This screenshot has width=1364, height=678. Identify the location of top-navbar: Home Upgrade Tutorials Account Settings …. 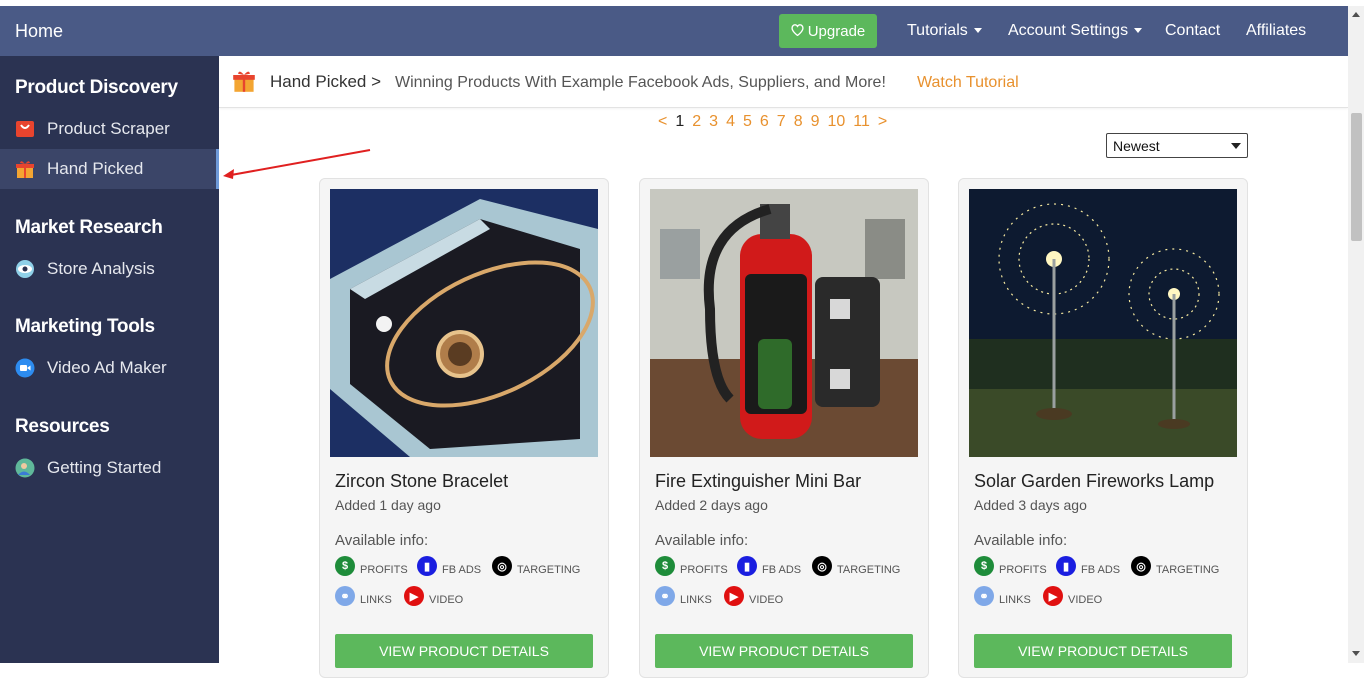
(674, 31).